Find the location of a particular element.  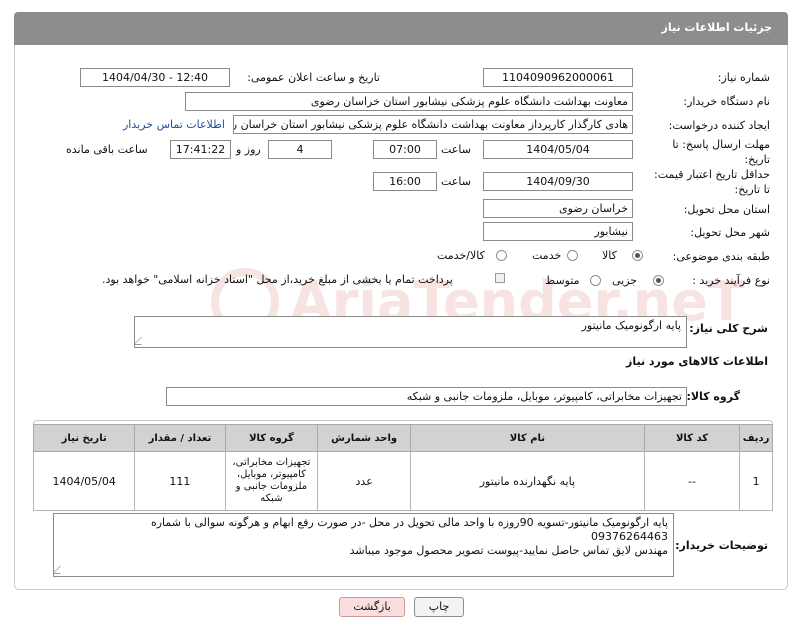

col-quantity: تعداد / مقدار is located at coordinates (180, 438).